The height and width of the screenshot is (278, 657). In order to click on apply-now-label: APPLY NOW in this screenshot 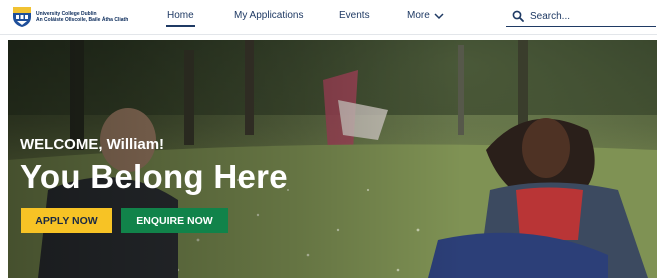, I will do `click(66, 220)`.